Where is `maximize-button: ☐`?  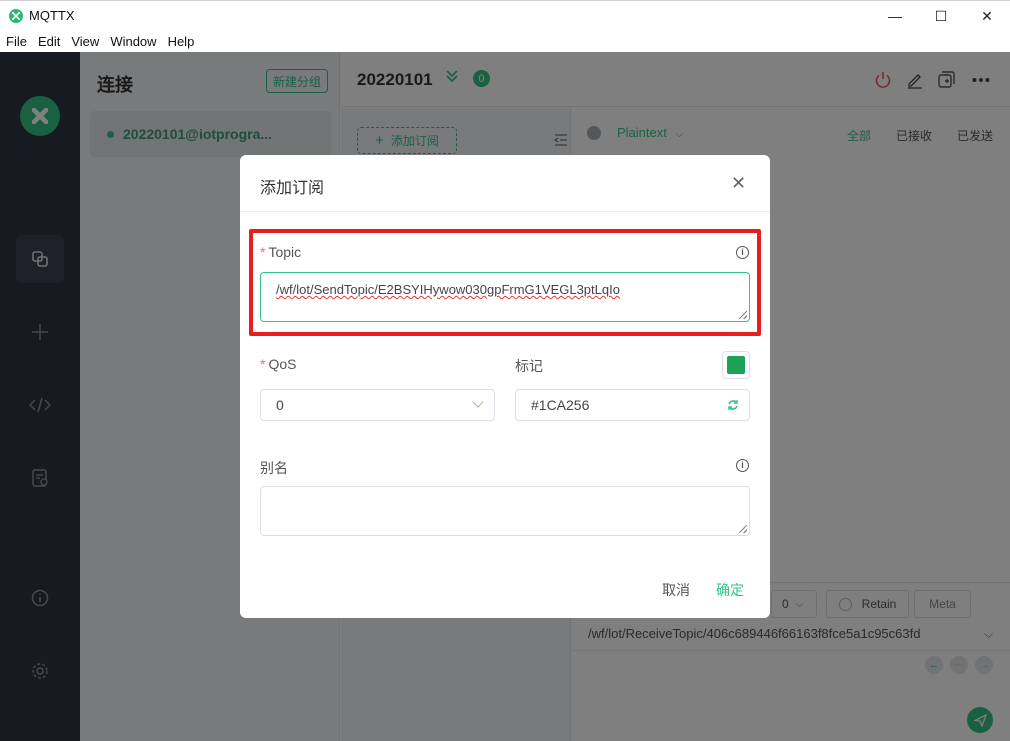
maximize-button: ☐ is located at coordinates (941, 16).